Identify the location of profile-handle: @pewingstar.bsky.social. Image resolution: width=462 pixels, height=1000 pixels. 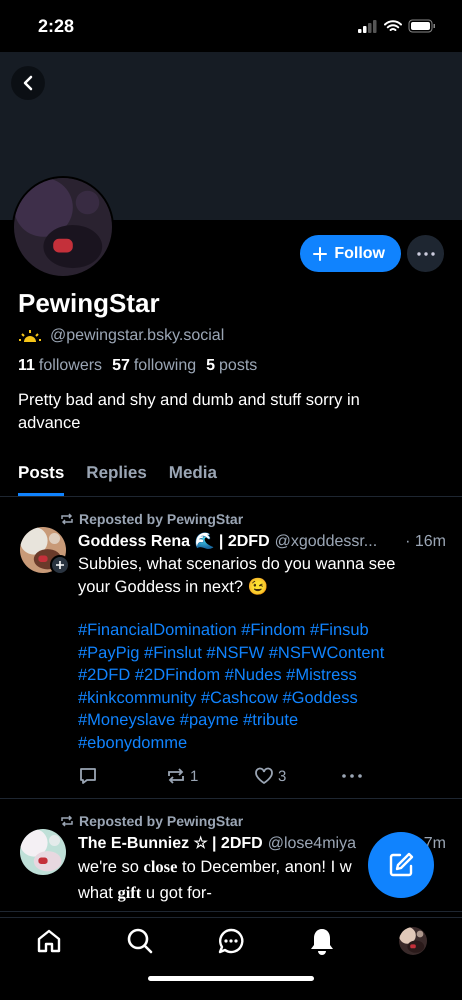
(137, 336).